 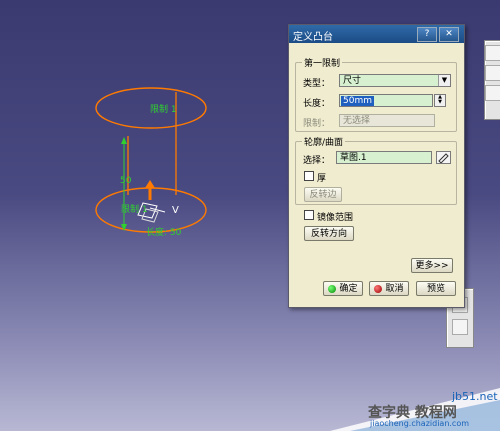 What do you see at coordinates (309, 215) in the screenshot?
I see `mirror-extent-checkbox` at bounding box center [309, 215].